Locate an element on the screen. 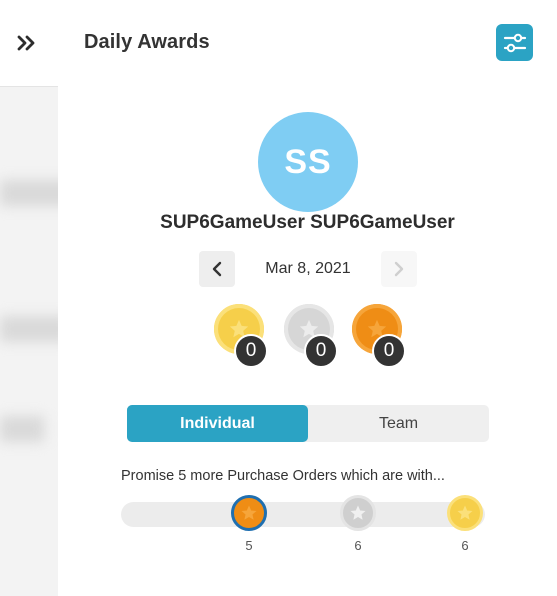 The width and height of the screenshot is (557, 596). silver-milestone is located at coordinates (358, 513).